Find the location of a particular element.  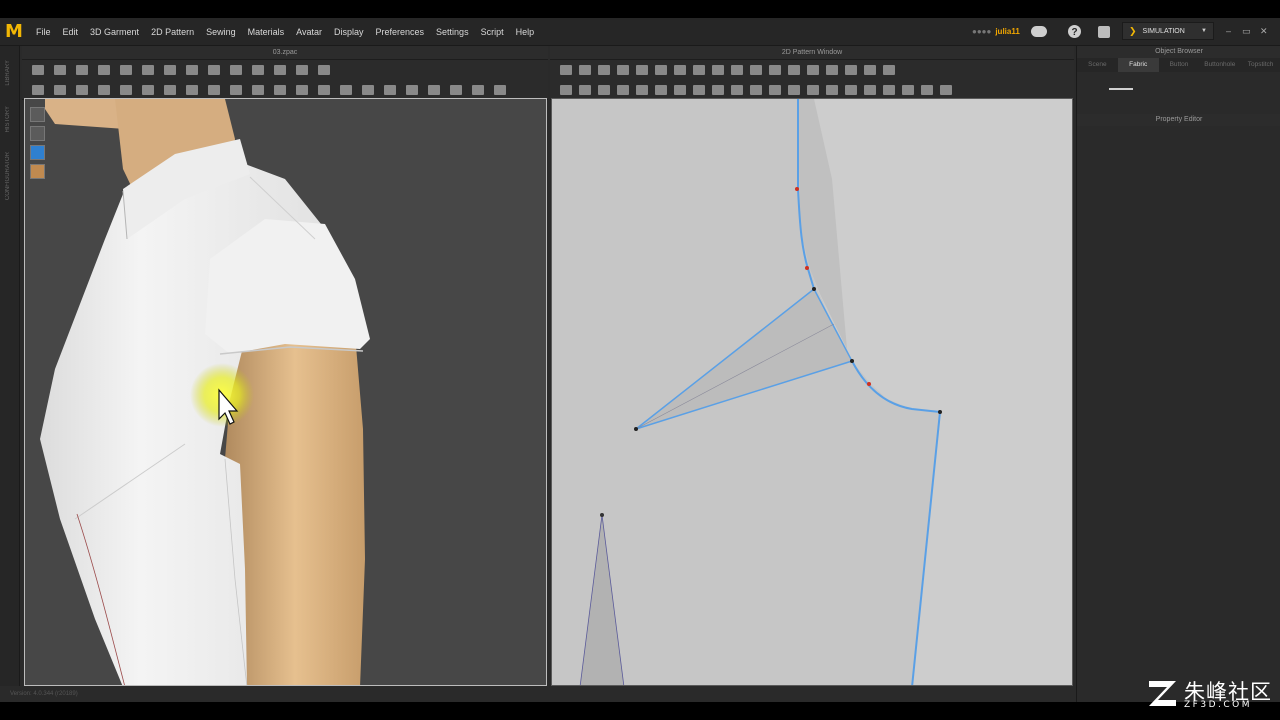

mode-select: ❯ SIMULATION ▼ is located at coordinates (1168, 31).